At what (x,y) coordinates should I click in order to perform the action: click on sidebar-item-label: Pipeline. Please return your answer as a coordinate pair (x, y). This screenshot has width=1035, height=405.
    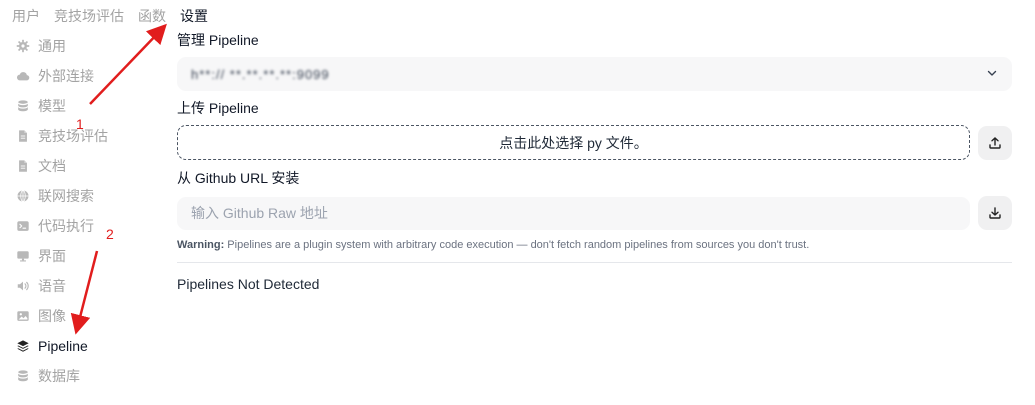
    Looking at the image, I should click on (63, 346).